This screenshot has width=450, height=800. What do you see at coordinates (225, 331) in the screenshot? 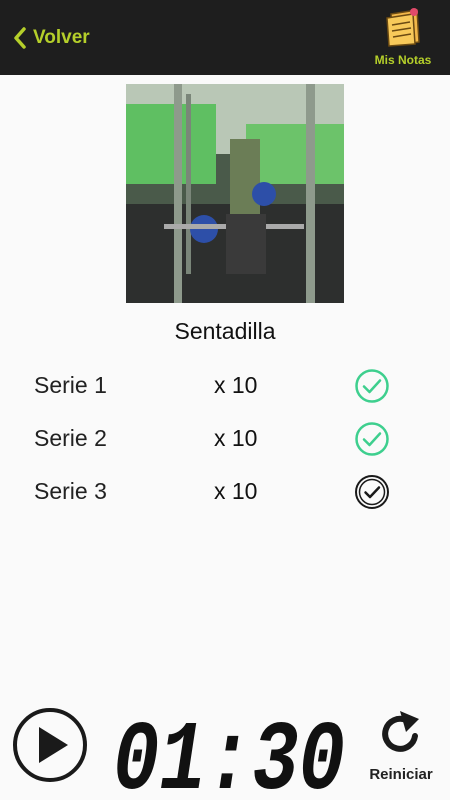
I see `exercise-title: Sentadilla` at bounding box center [225, 331].